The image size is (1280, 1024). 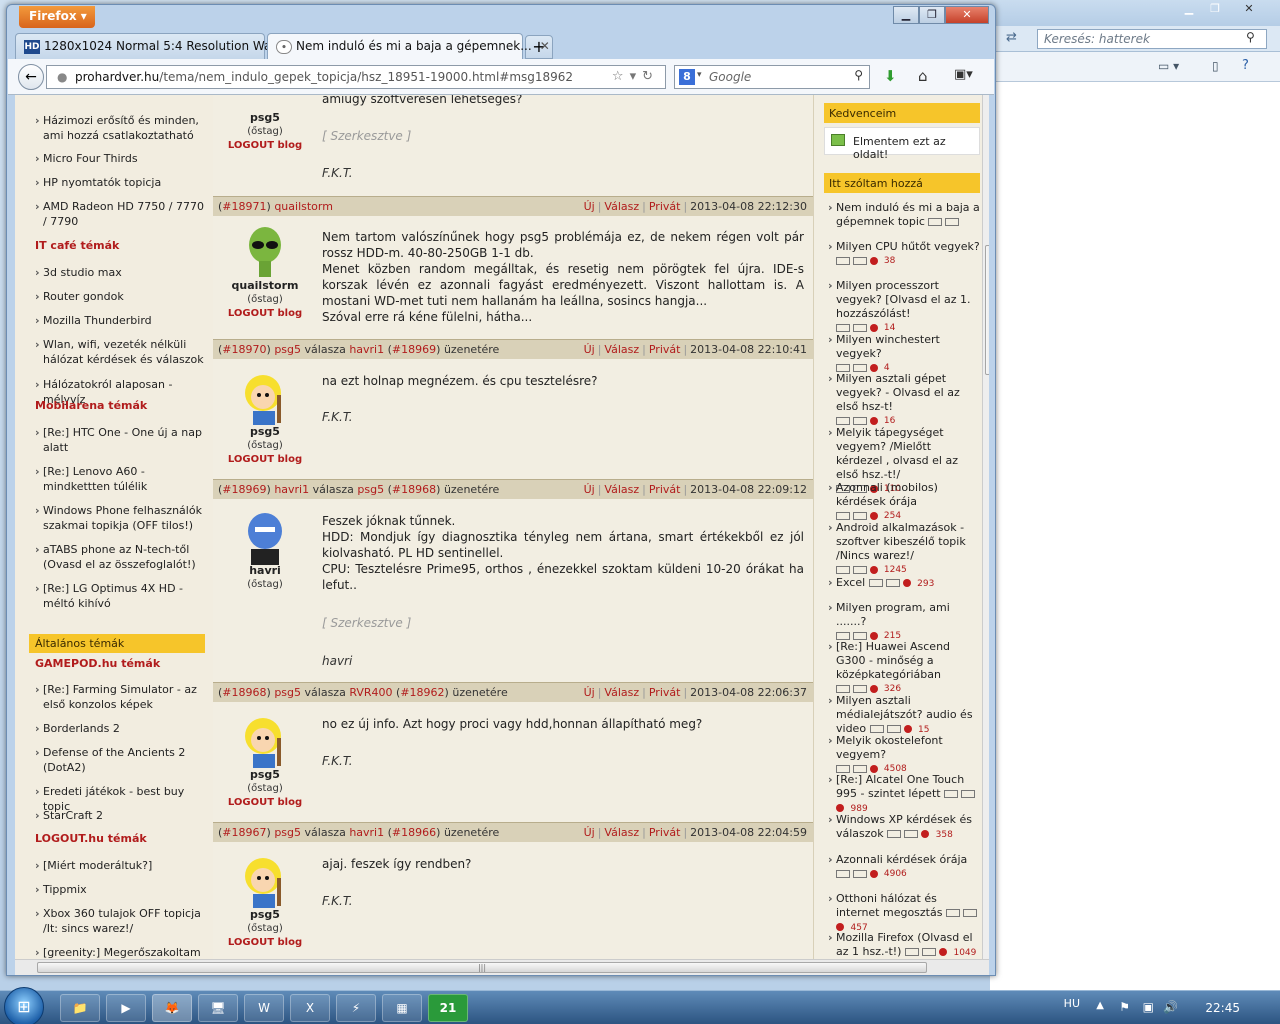 I want to click on vertical-scrollbar, so click(x=985, y=527).